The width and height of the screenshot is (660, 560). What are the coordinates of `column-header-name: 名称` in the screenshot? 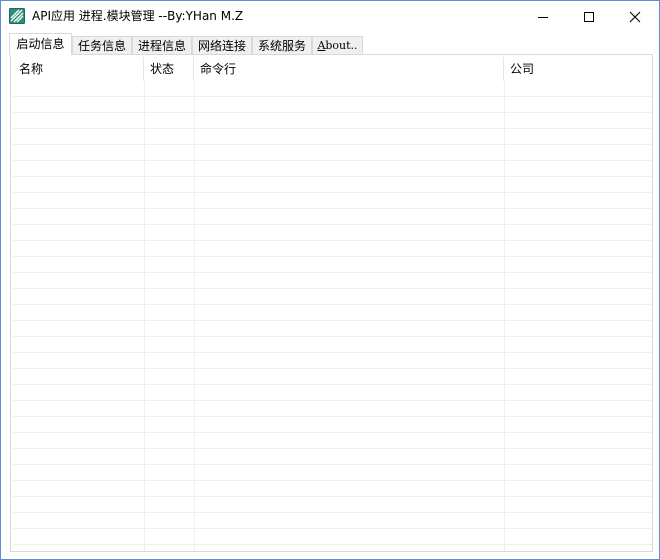 It's located at (78, 69).